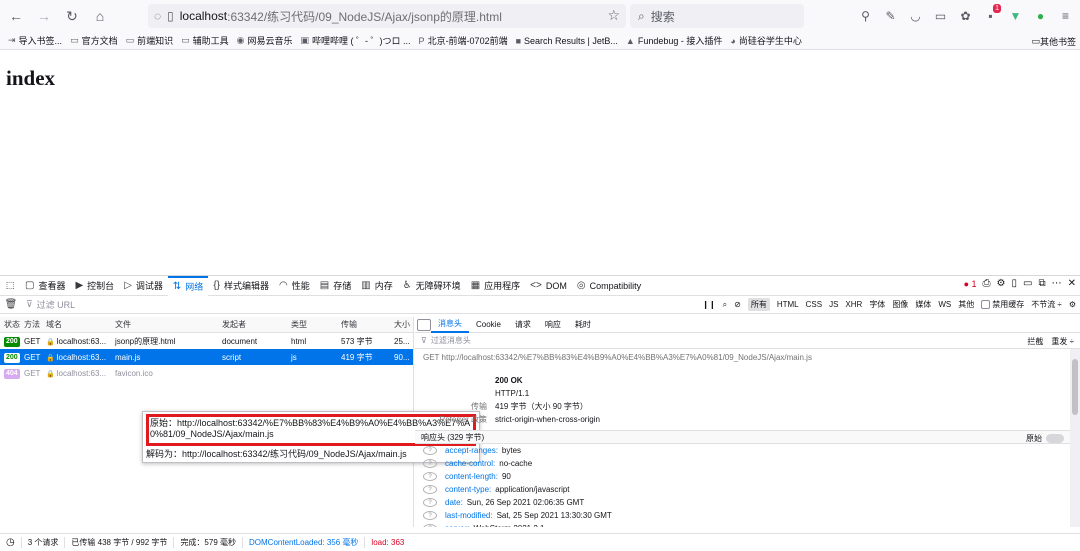 The image size is (1080, 551). I want to click on more-icon: ⋯, so click(1057, 283).